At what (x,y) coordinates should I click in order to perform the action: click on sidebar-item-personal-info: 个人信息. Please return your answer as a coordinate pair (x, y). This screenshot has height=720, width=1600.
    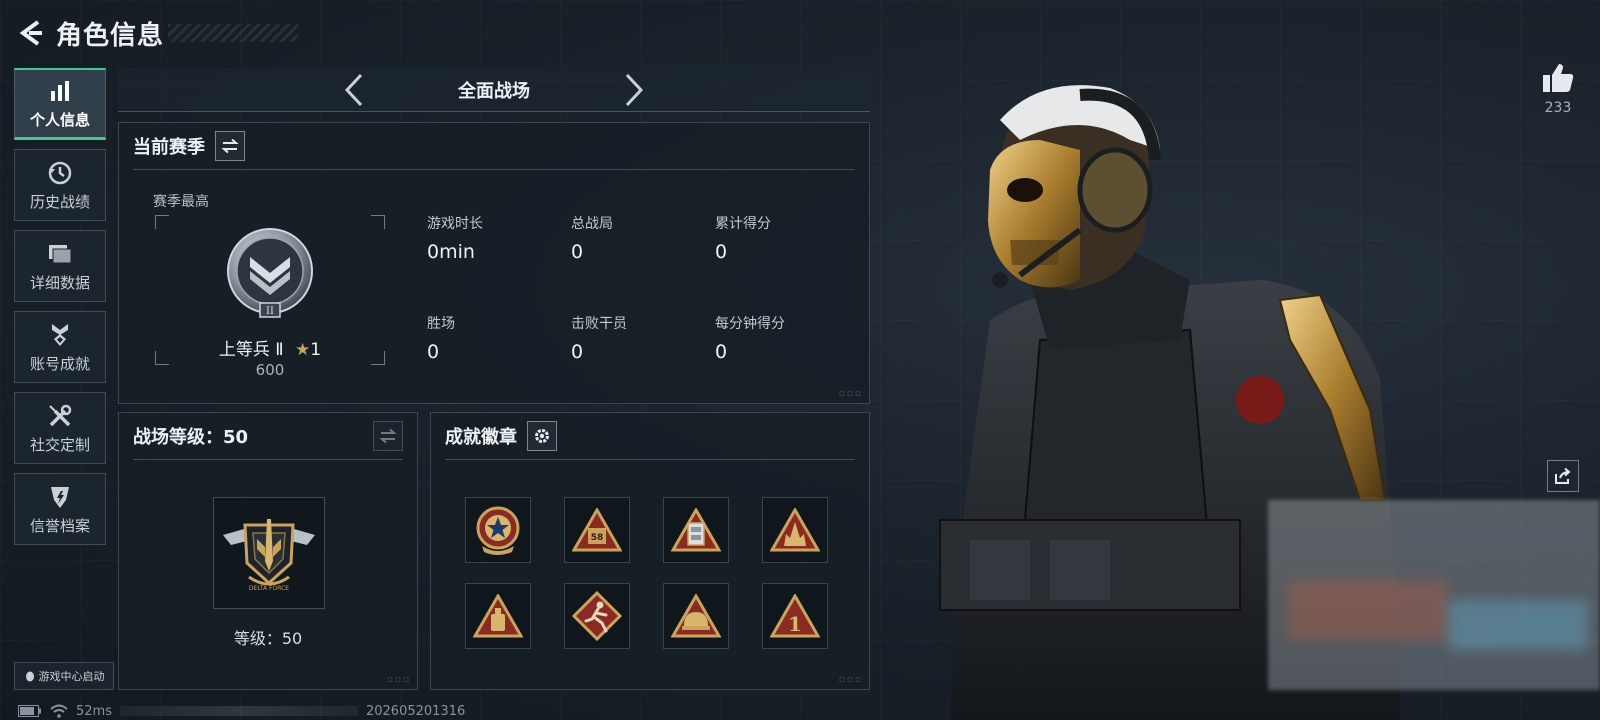
    Looking at the image, I should click on (60, 104).